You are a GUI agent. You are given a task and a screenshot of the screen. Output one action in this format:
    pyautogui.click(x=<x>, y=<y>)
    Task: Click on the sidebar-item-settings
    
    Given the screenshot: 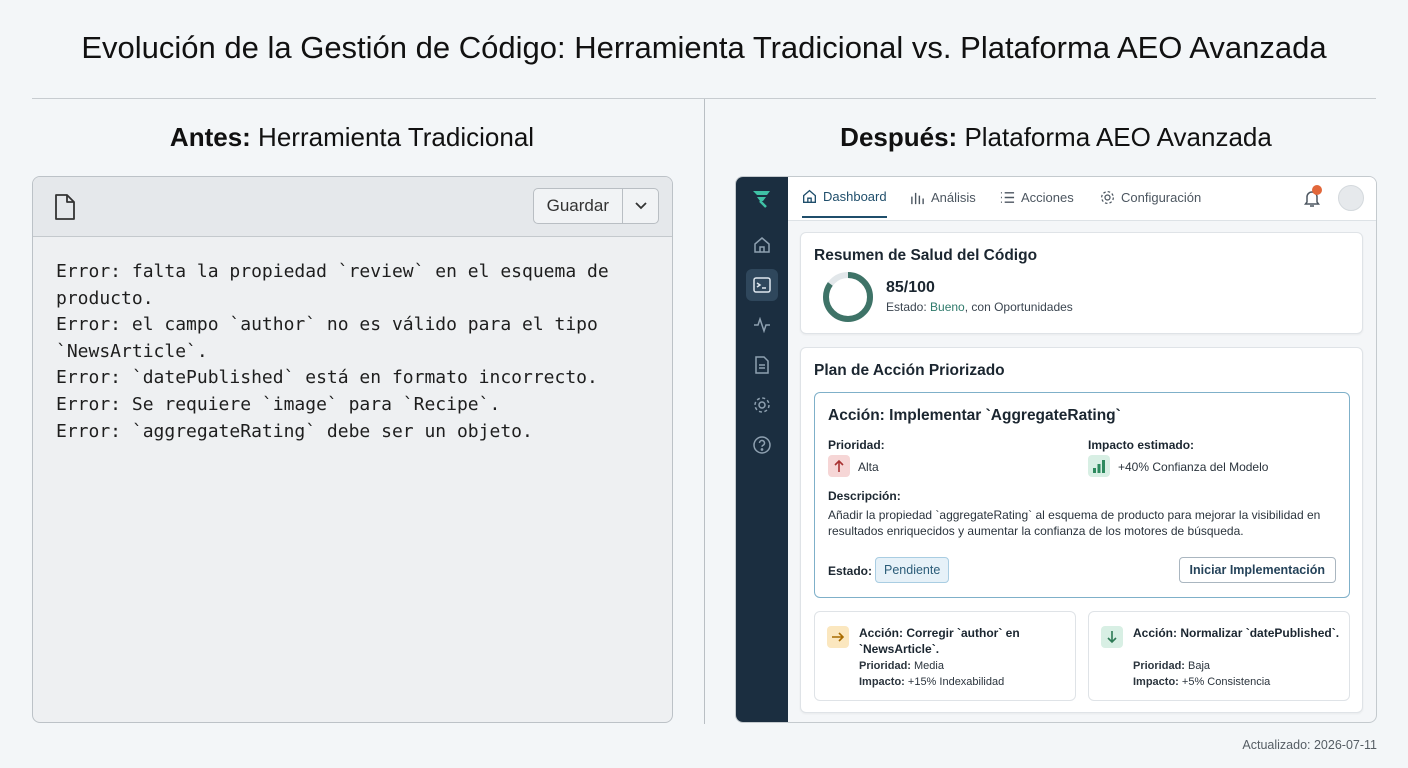 What is the action you would take?
    pyautogui.click(x=762, y=405)
    